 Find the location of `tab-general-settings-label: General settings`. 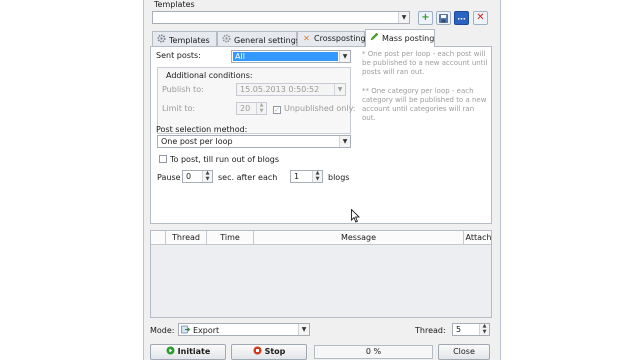

tab-general-settings-label: General settings is located at coordinates (267, 40).